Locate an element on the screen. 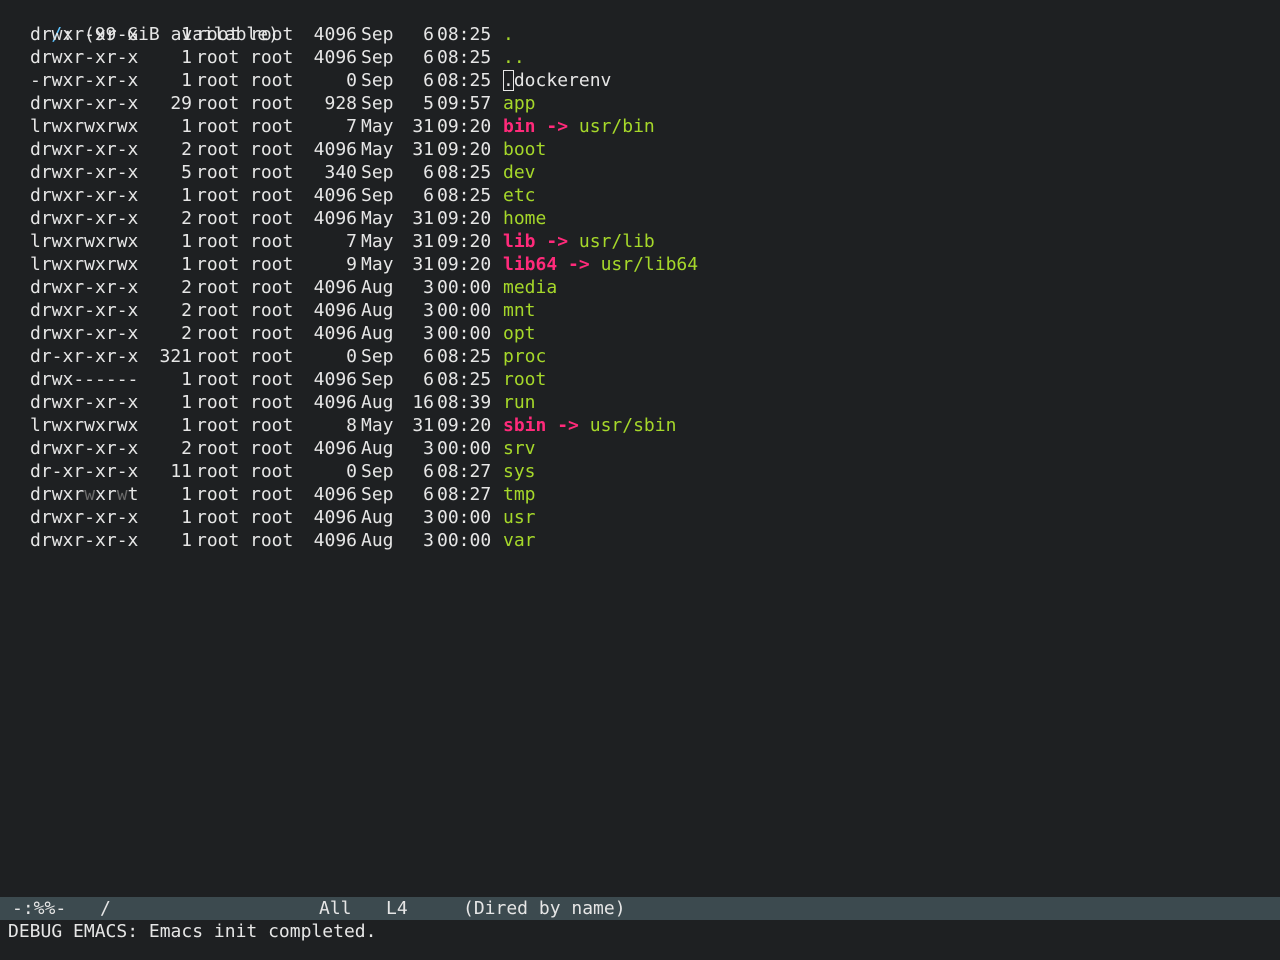  file-name-cell: opt is located at coordinates (519, 333).